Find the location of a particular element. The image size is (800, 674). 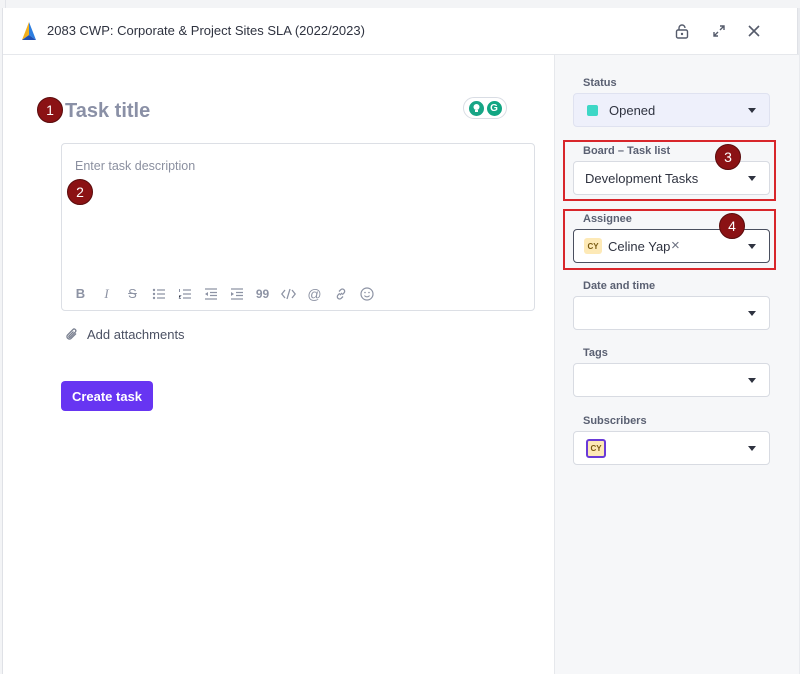

task-title-input: Task title is located at coordinates (107, 111).